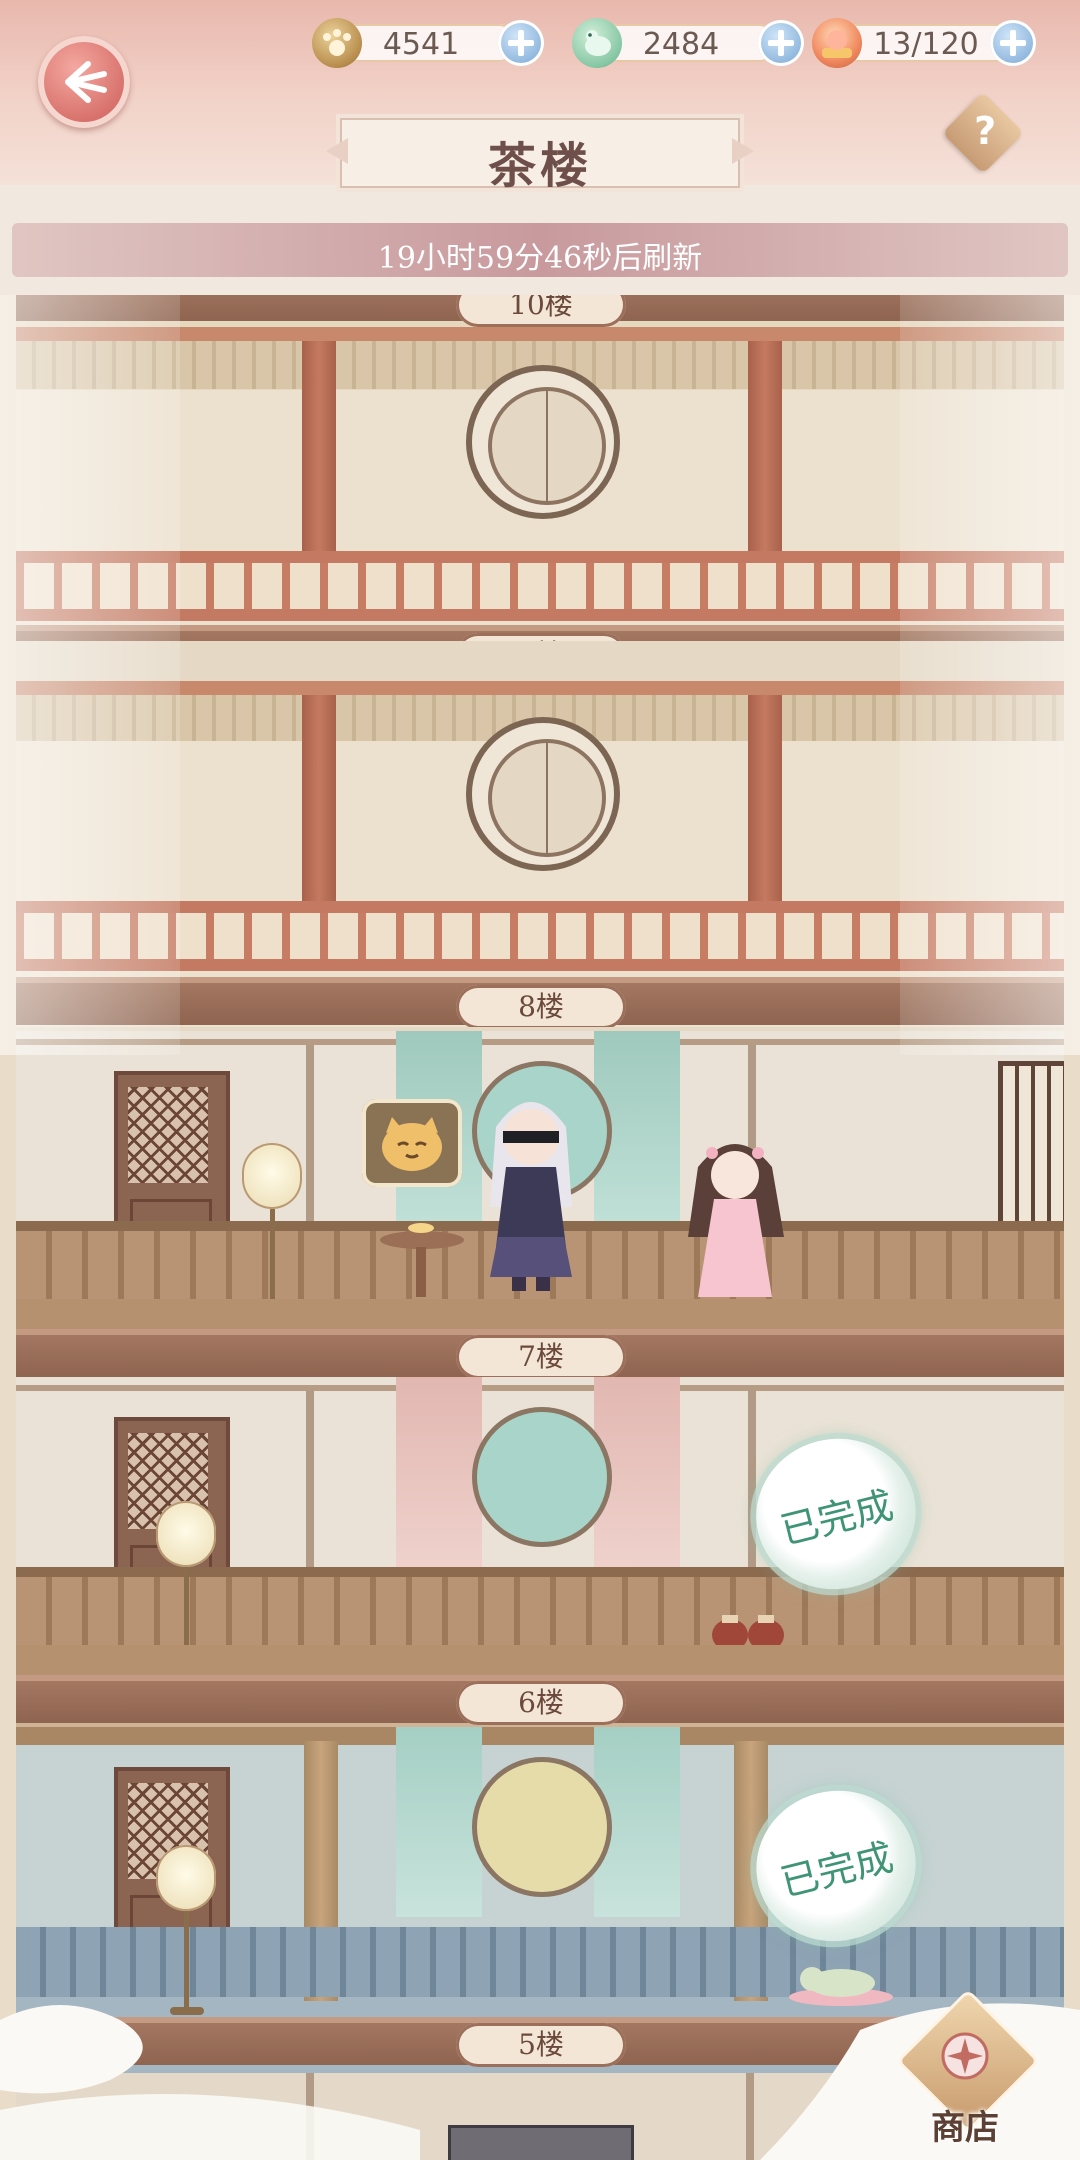  What do you see at coordinates (421, 44) in the screenshot?
I see `paw-coin-value: 4541` at bounding box center [421, 44].